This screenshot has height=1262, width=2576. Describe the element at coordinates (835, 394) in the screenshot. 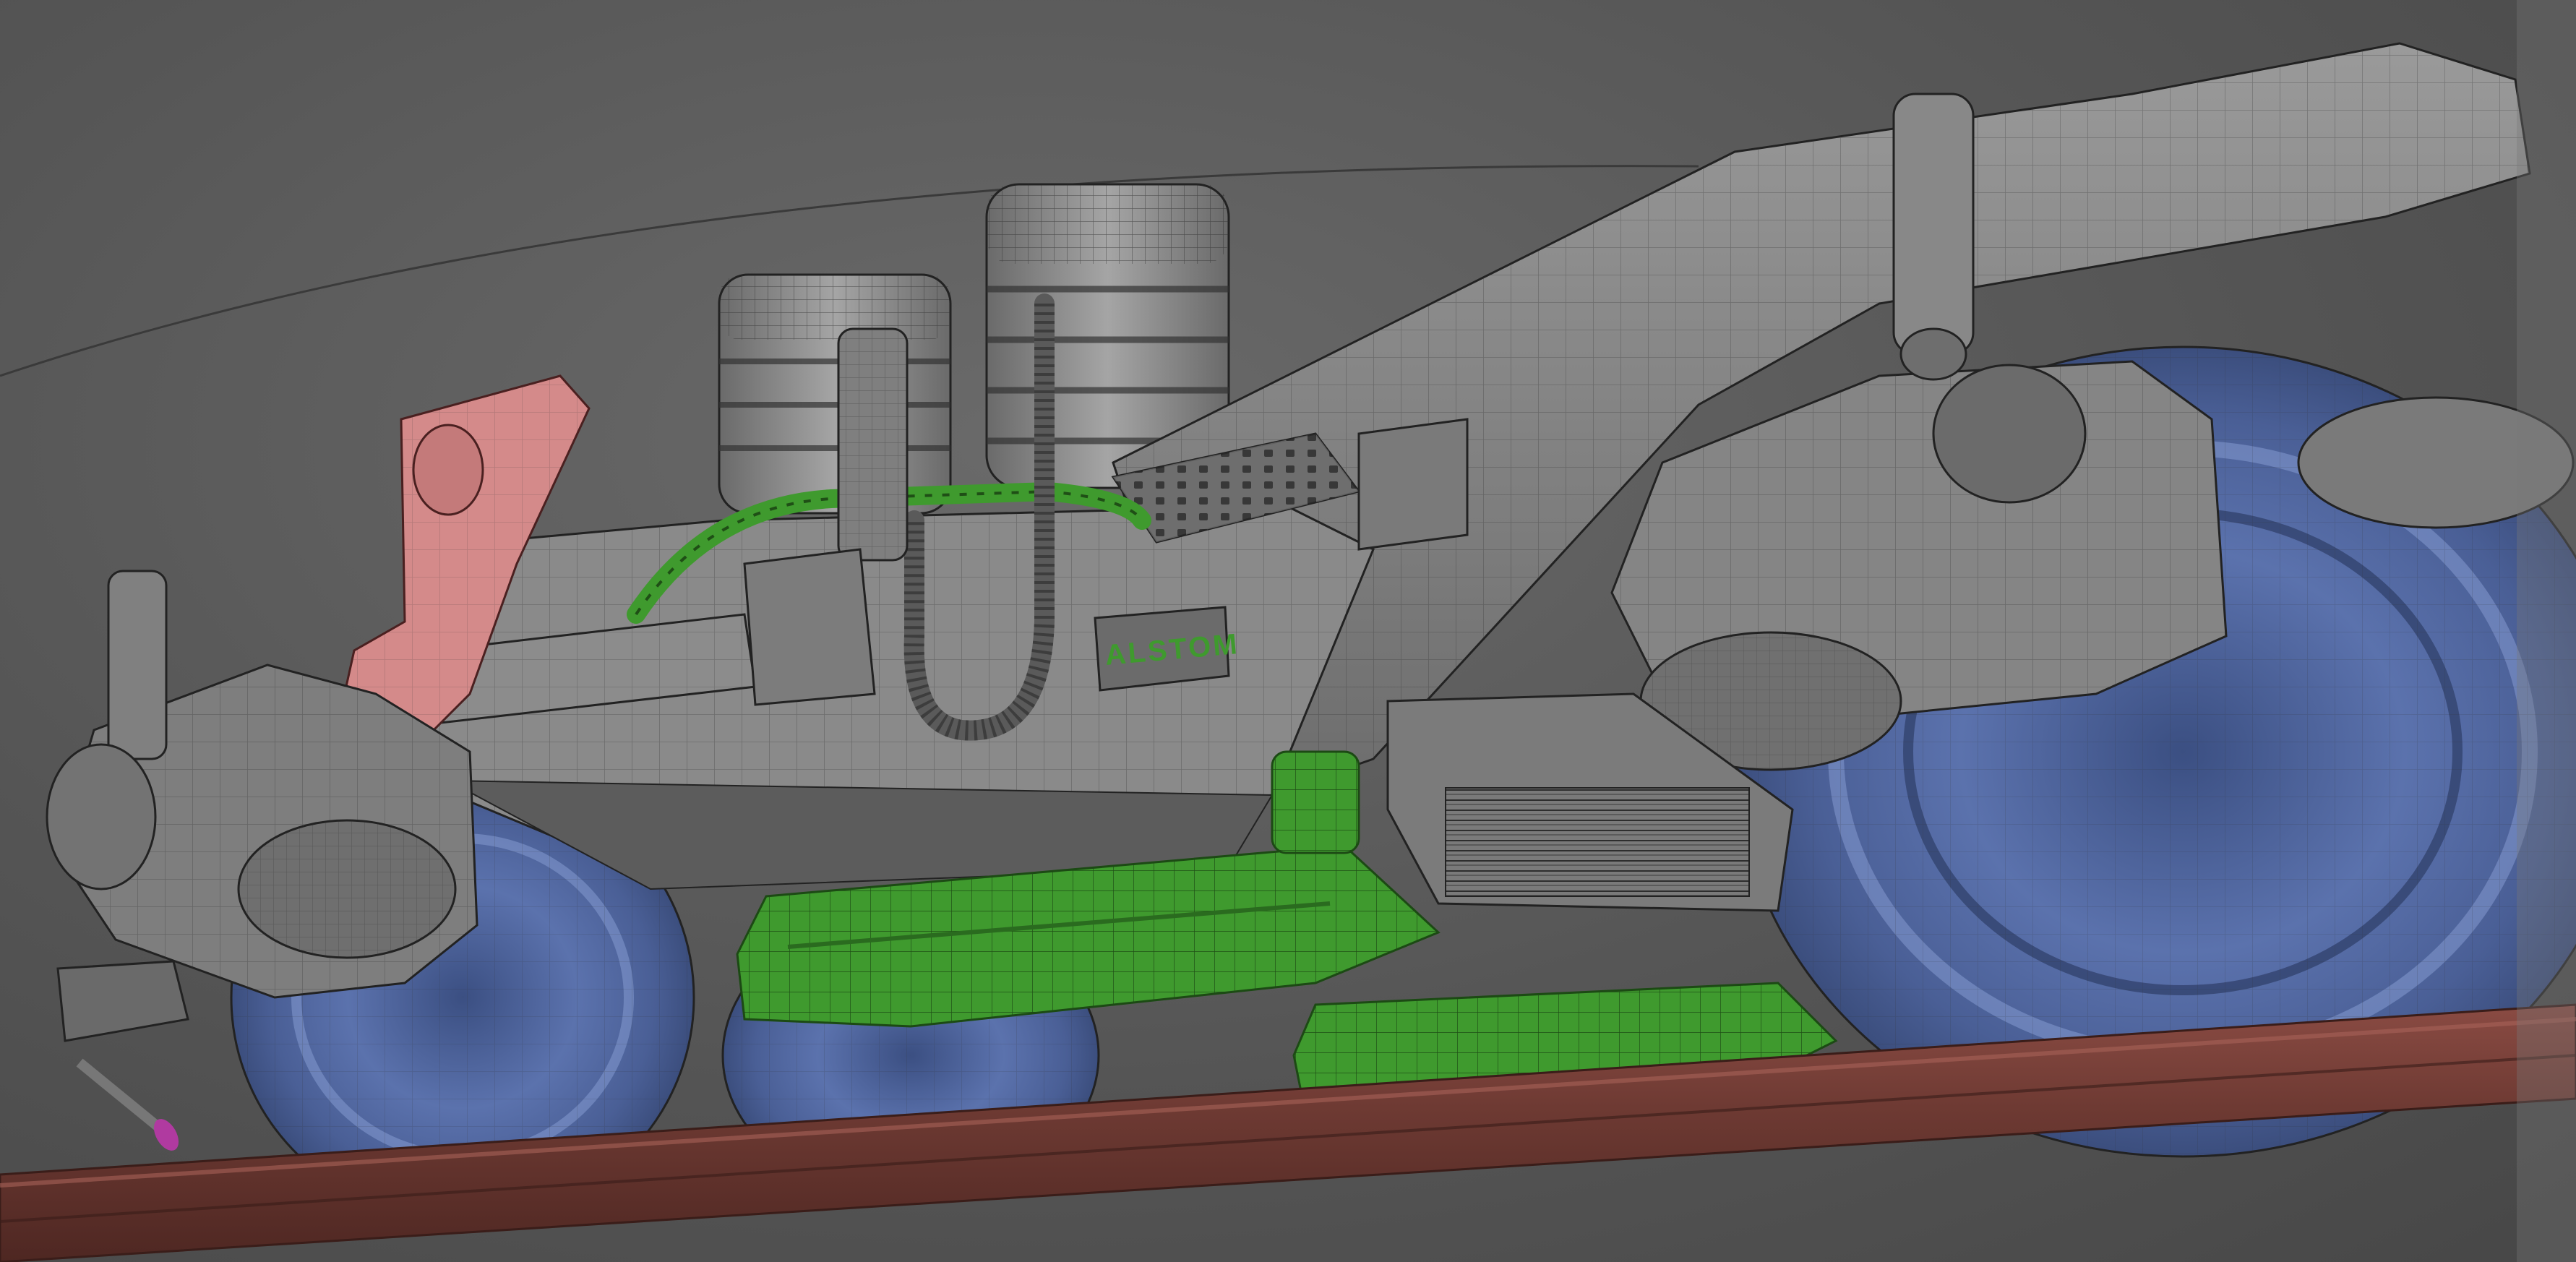

I see `air-spring-left` at that location.